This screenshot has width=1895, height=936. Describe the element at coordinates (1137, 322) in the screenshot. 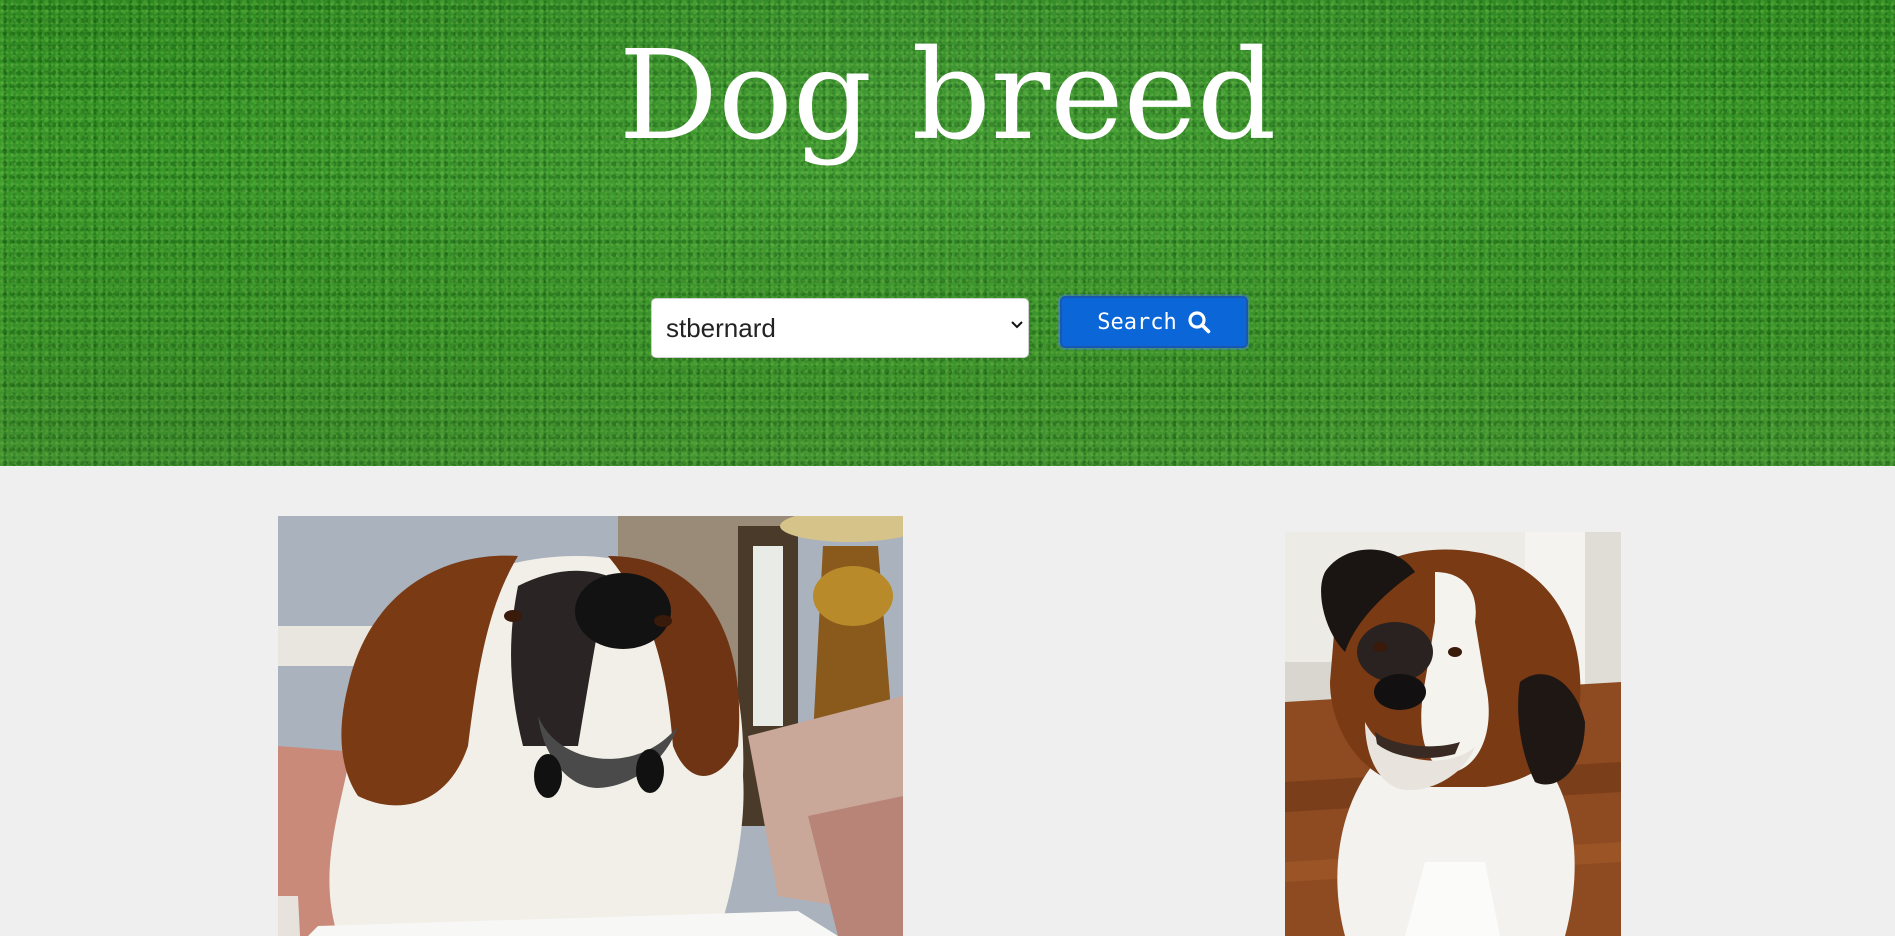

I see `search-button-label: Search` at that location.